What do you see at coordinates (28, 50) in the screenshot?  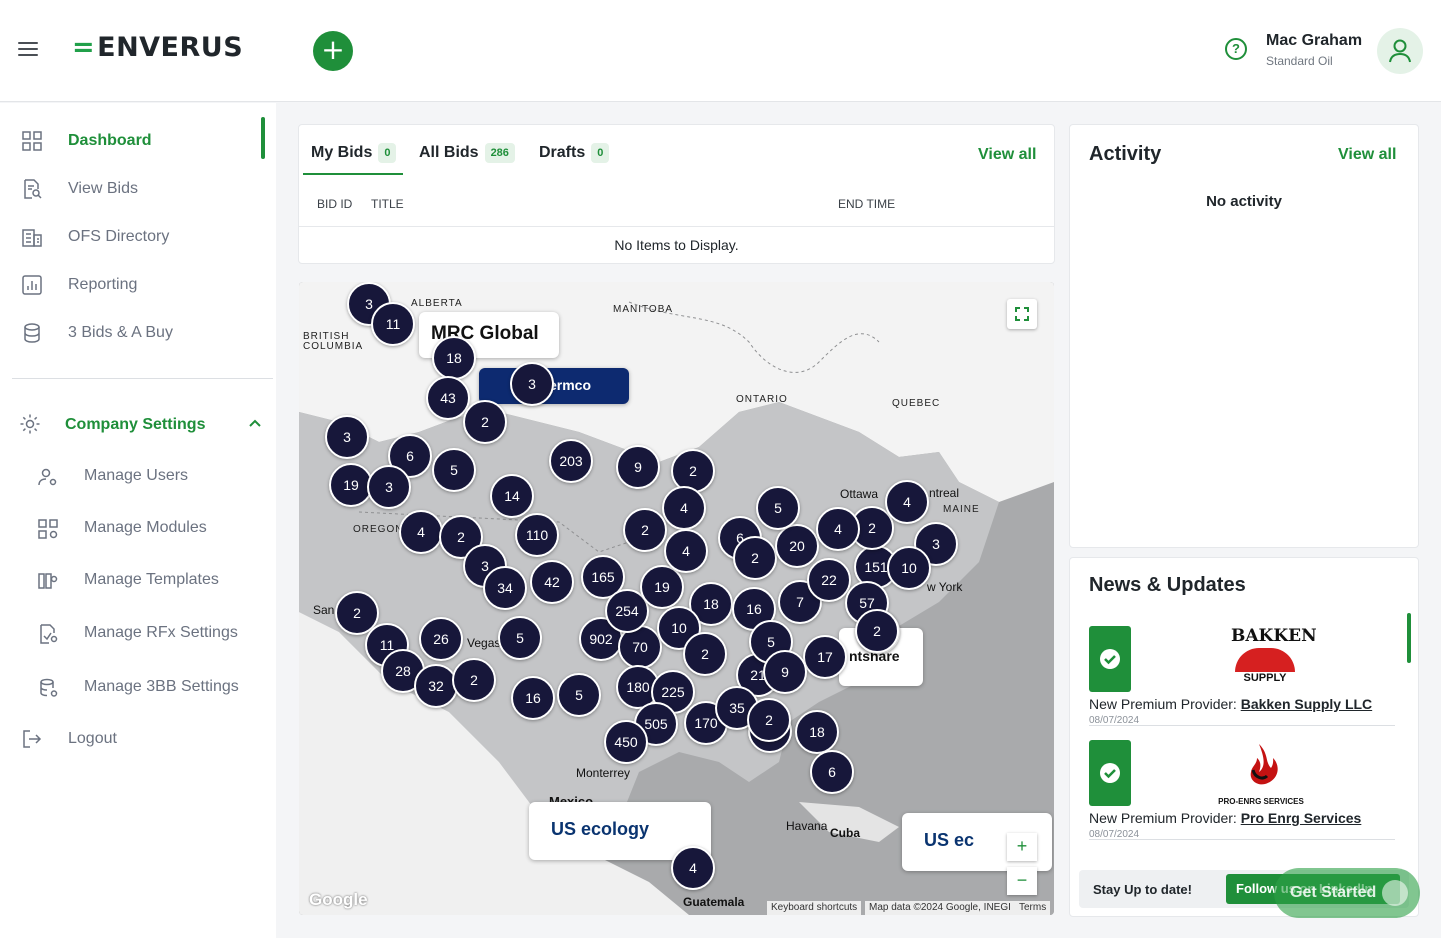 I see `menu-icon` at bounding box center [28, 50].